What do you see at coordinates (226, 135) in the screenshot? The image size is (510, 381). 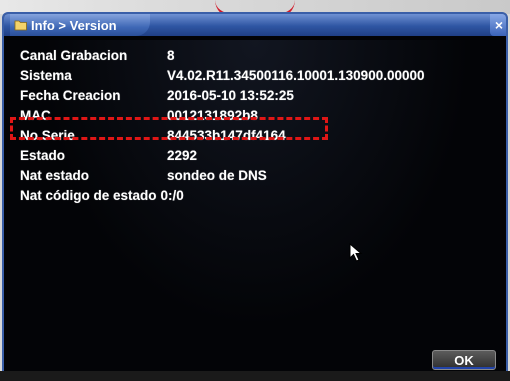 I see `info-value: 844533b147df4164` at bounding box center [226, 135].